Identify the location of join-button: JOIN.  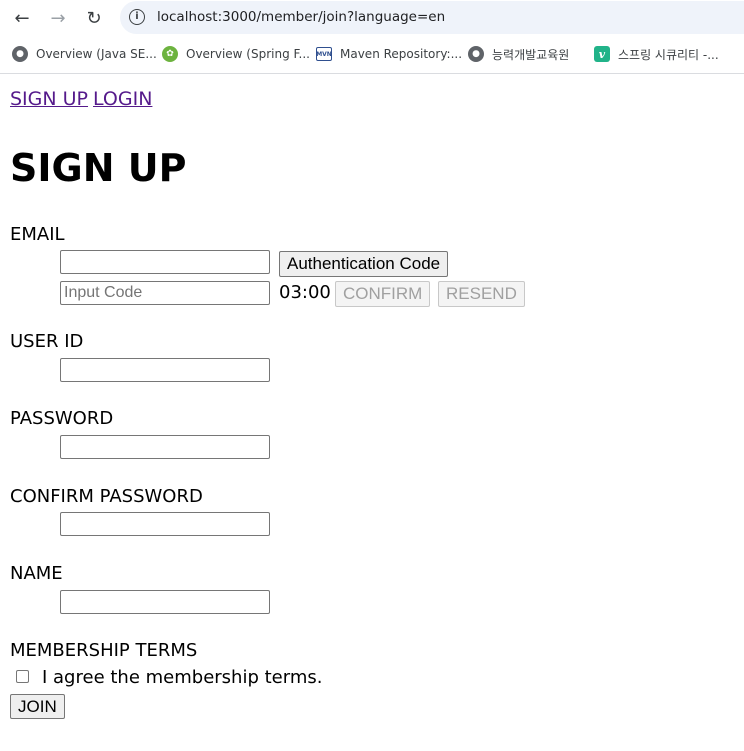
(37, 706).